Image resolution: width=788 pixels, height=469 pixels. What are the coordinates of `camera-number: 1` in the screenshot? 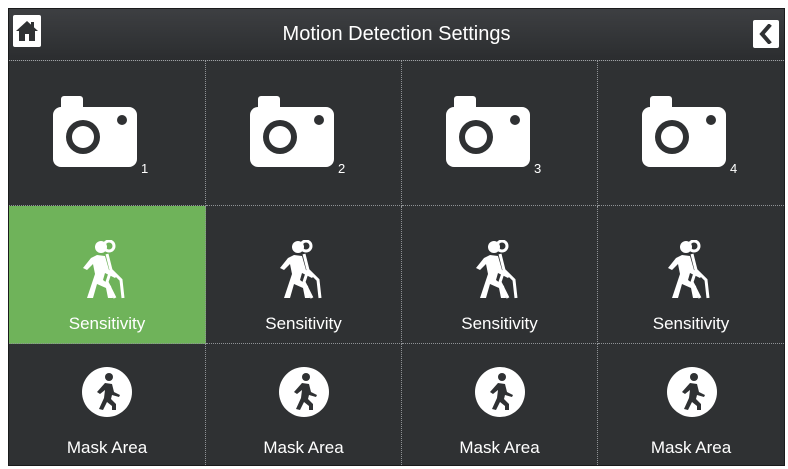 It's located at (145, 168).